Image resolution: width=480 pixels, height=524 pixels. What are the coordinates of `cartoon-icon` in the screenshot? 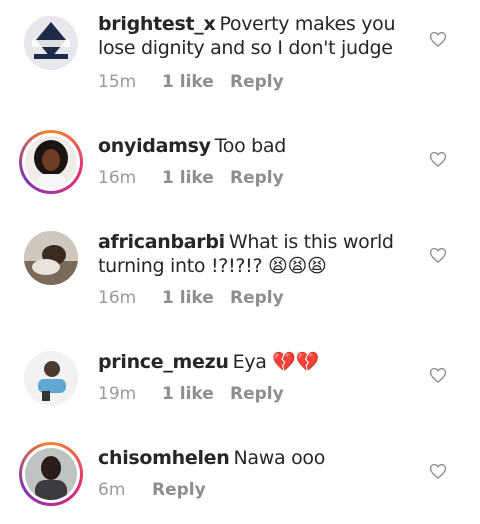 It's located at (51, 378).